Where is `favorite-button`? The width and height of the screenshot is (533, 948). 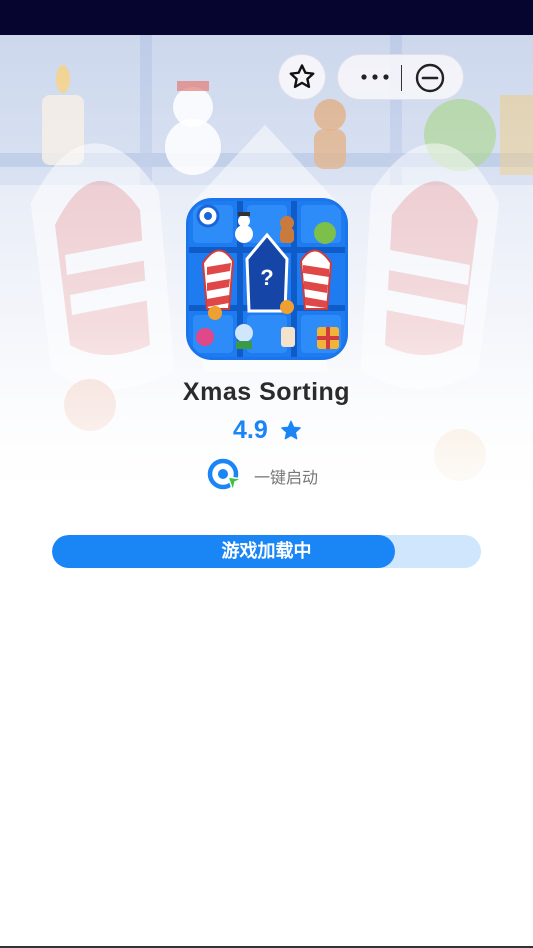
favorite-button is located at coordinates (302, 77).